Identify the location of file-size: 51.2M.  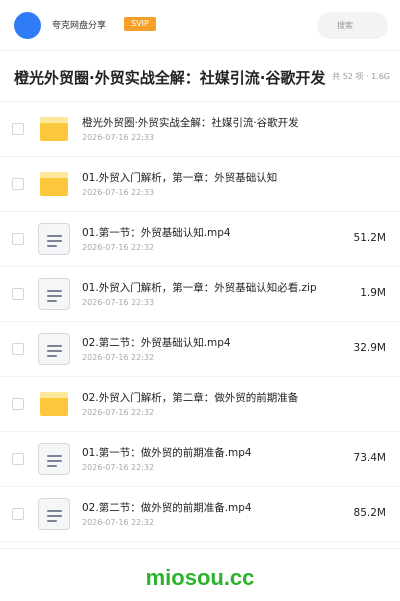
(369, 238).